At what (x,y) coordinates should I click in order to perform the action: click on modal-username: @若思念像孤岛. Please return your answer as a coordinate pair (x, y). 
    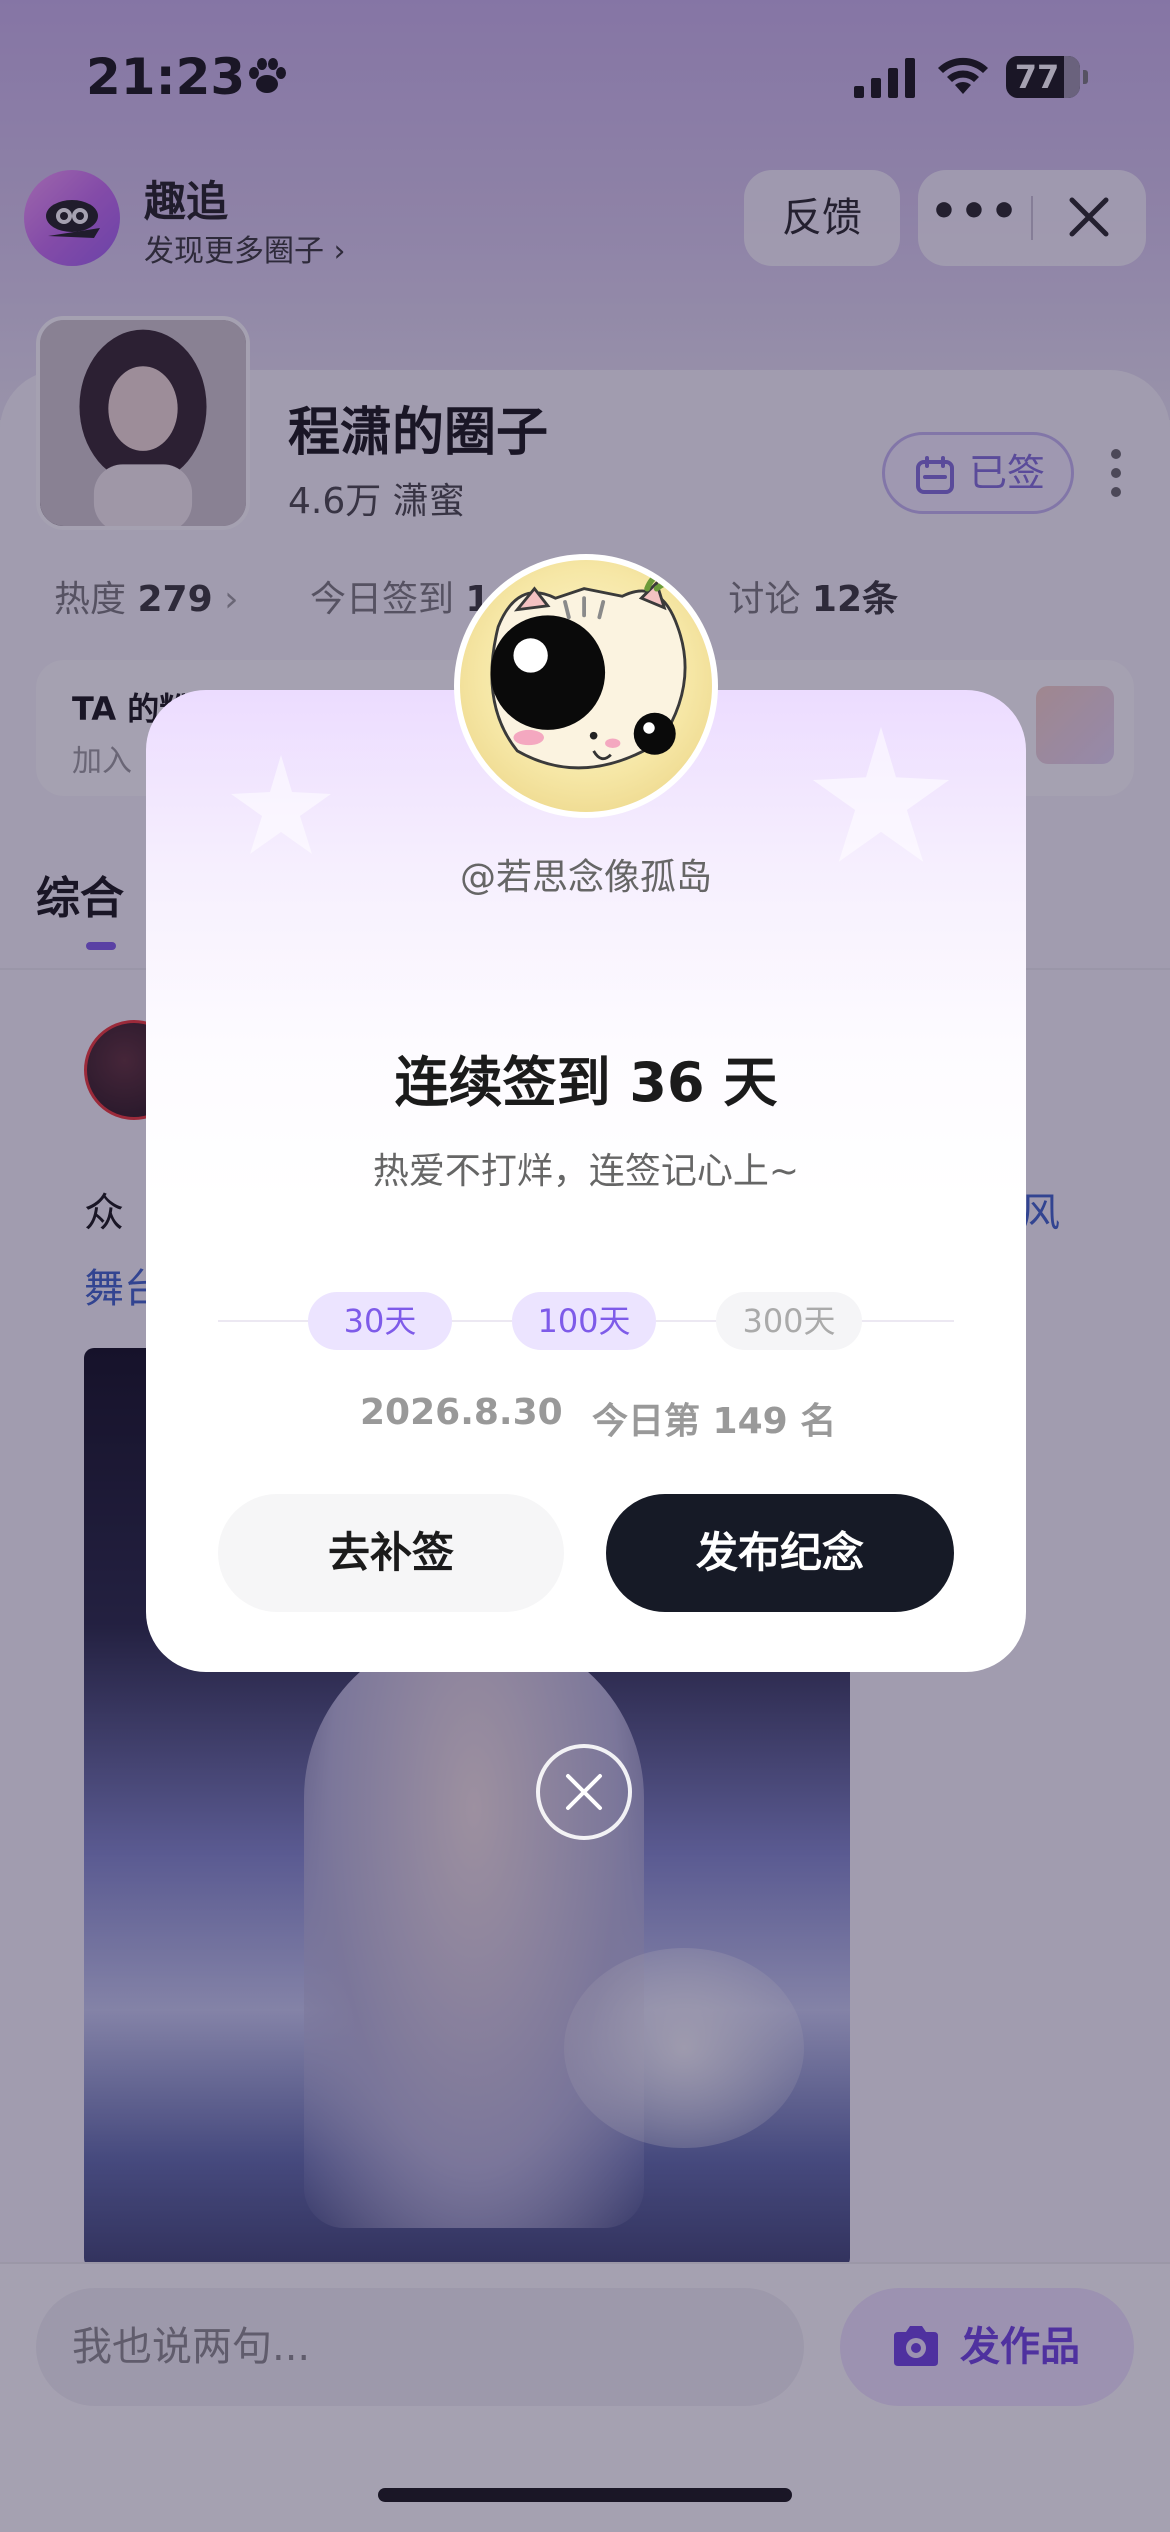
    Looking at the image, I should click on (585, 877).